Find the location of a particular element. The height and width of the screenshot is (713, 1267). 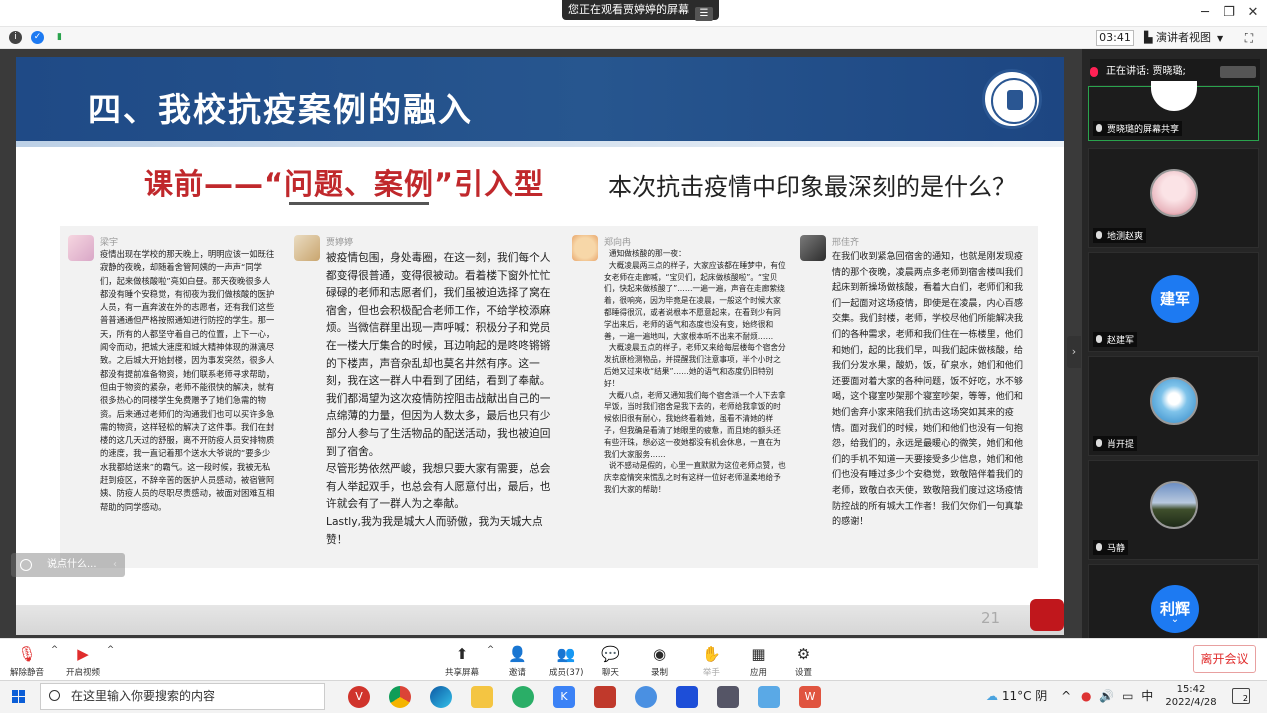

presenter-view-dropdown: ▙ 演讲者视图 ▼ is located at coordinates (1183, 38).